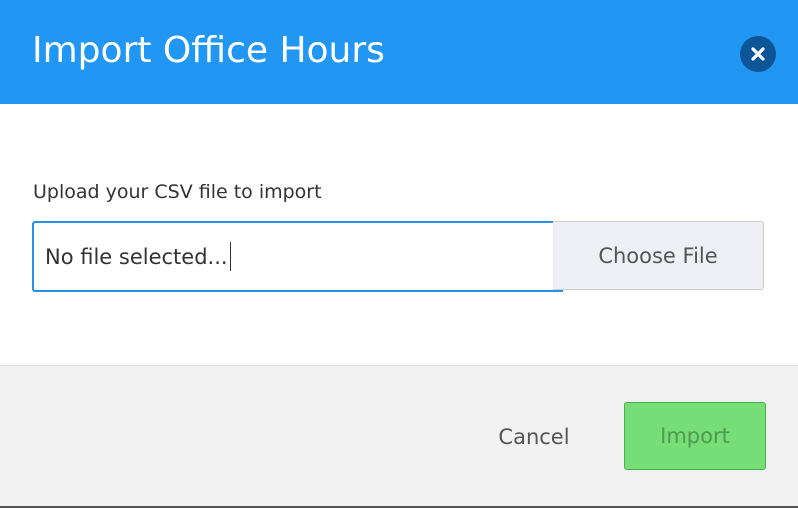 Image resolution: width=798 pixels, height=508 pixels. I want to click on close-icon, so click(758, 54).